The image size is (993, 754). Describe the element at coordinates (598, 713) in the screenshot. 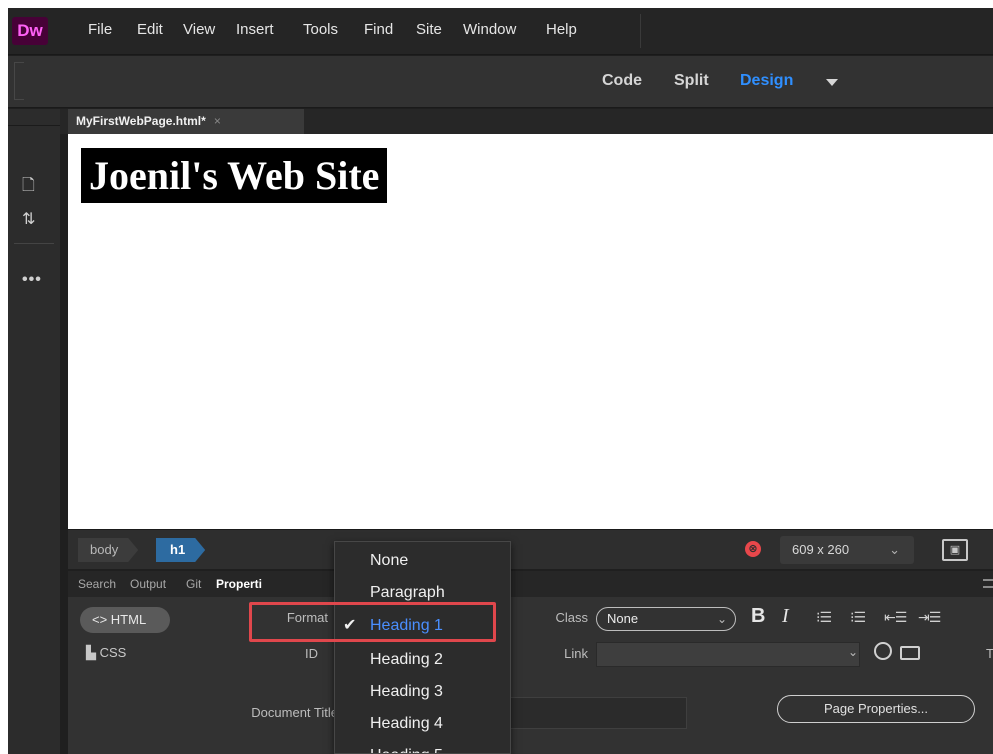

I see `document-title-input` at that location.